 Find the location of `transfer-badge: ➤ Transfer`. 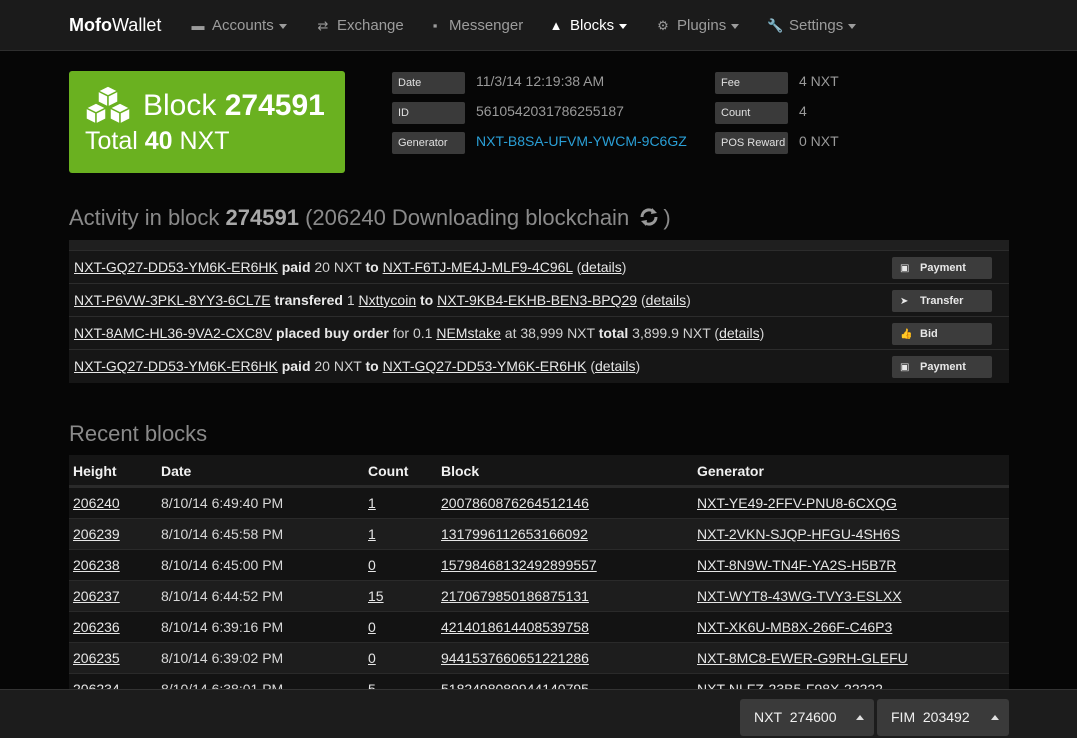

transfer-badge: ➤ Transfer is located at coordinates (942, 301).